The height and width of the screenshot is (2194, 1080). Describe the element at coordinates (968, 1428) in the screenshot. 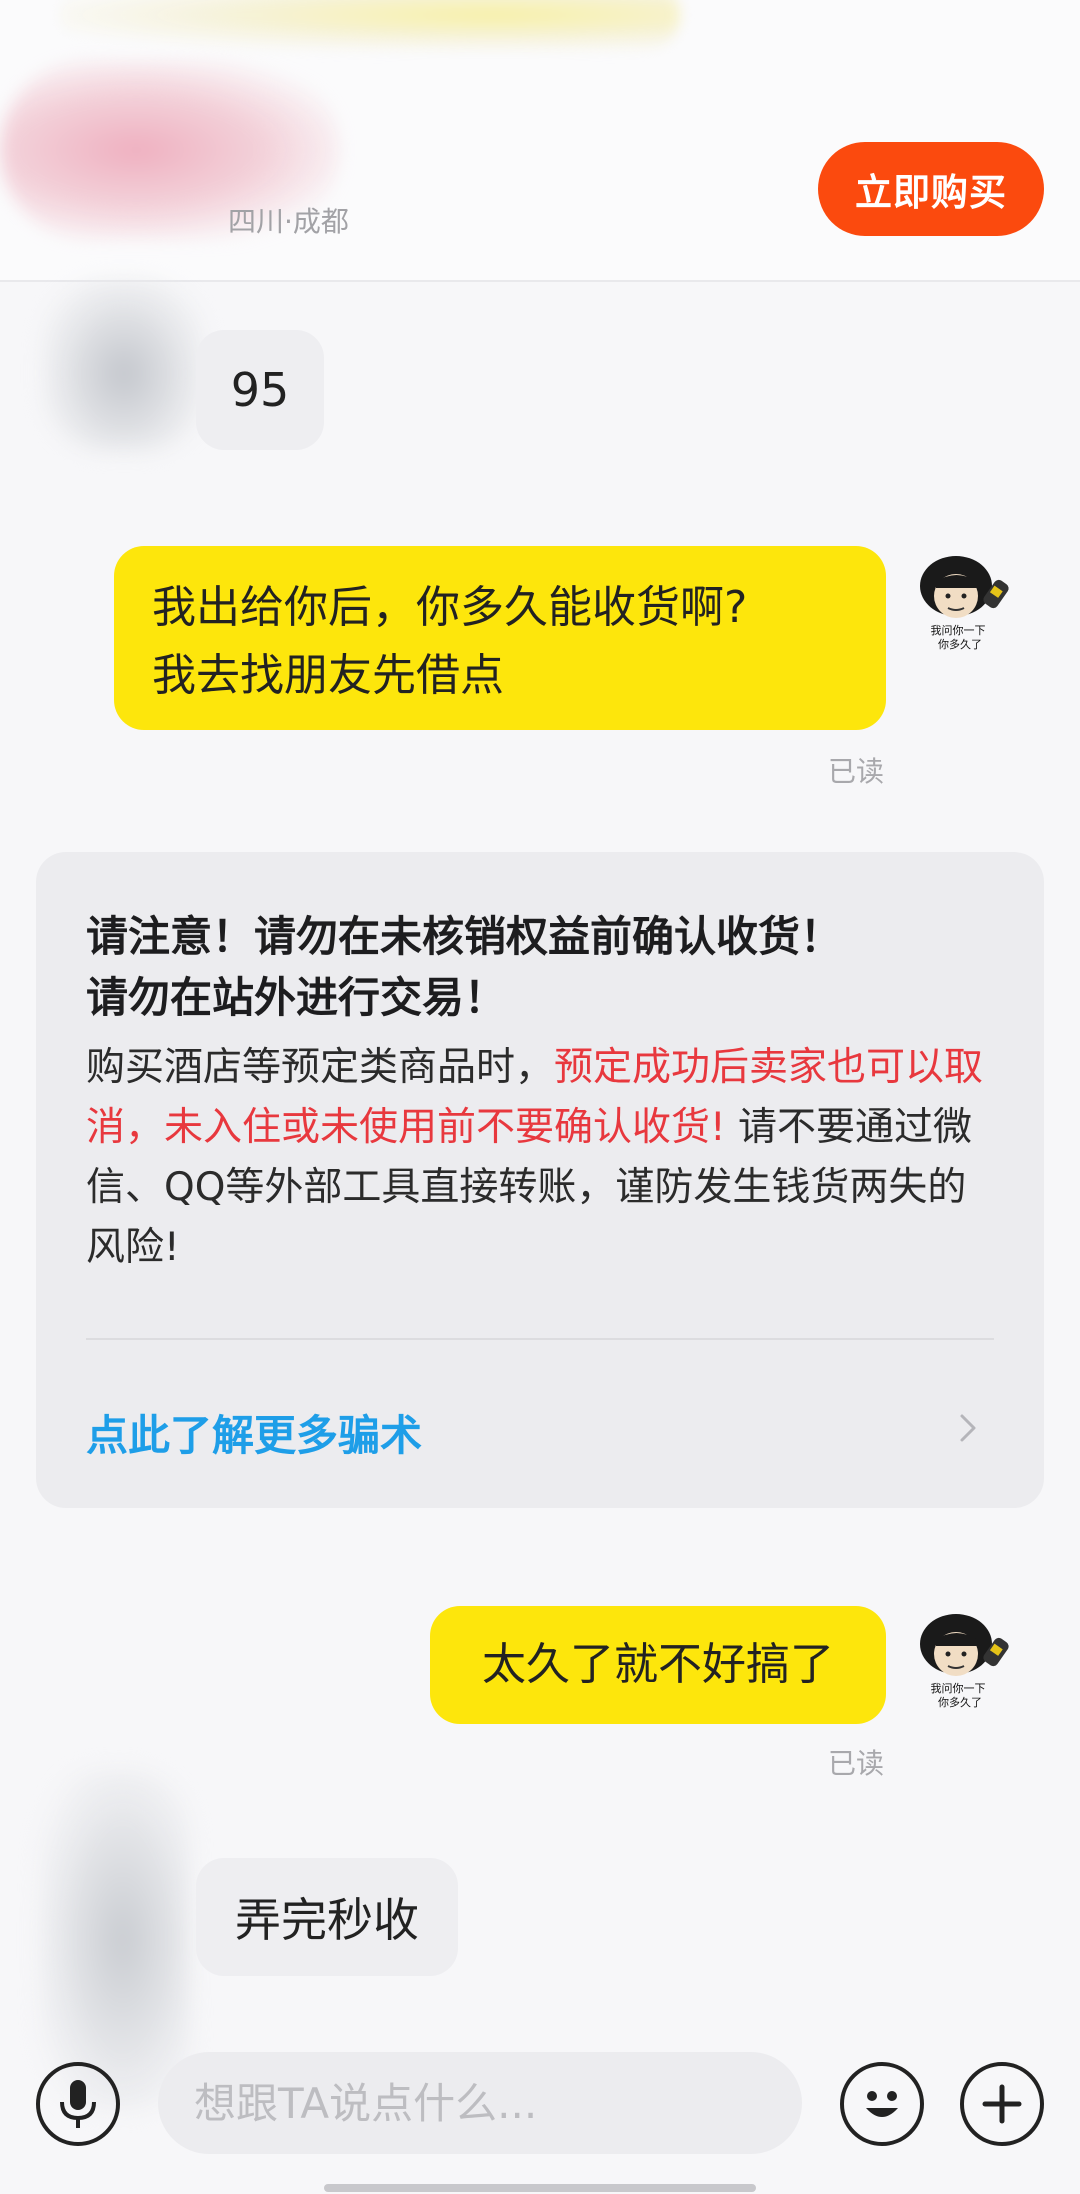

I see `chevron-right-icon` at that location.